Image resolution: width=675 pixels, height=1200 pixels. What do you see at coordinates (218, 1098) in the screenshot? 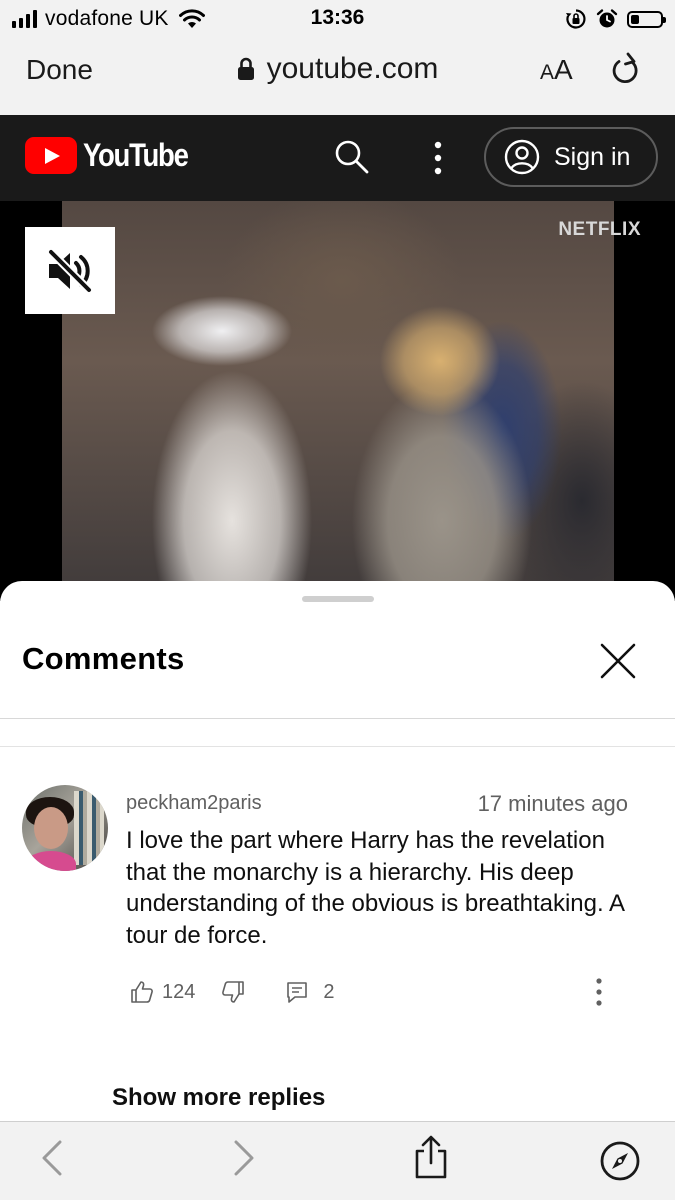
I see `show-more-replies-button: Show more replies` at bounding box center [218, 1098].